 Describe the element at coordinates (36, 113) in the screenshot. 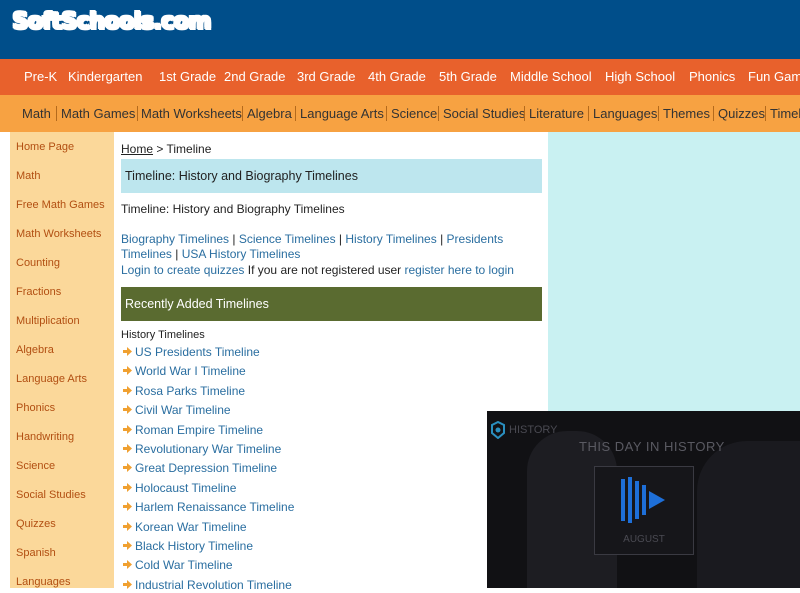

I see `nav-math: Math` at that location.